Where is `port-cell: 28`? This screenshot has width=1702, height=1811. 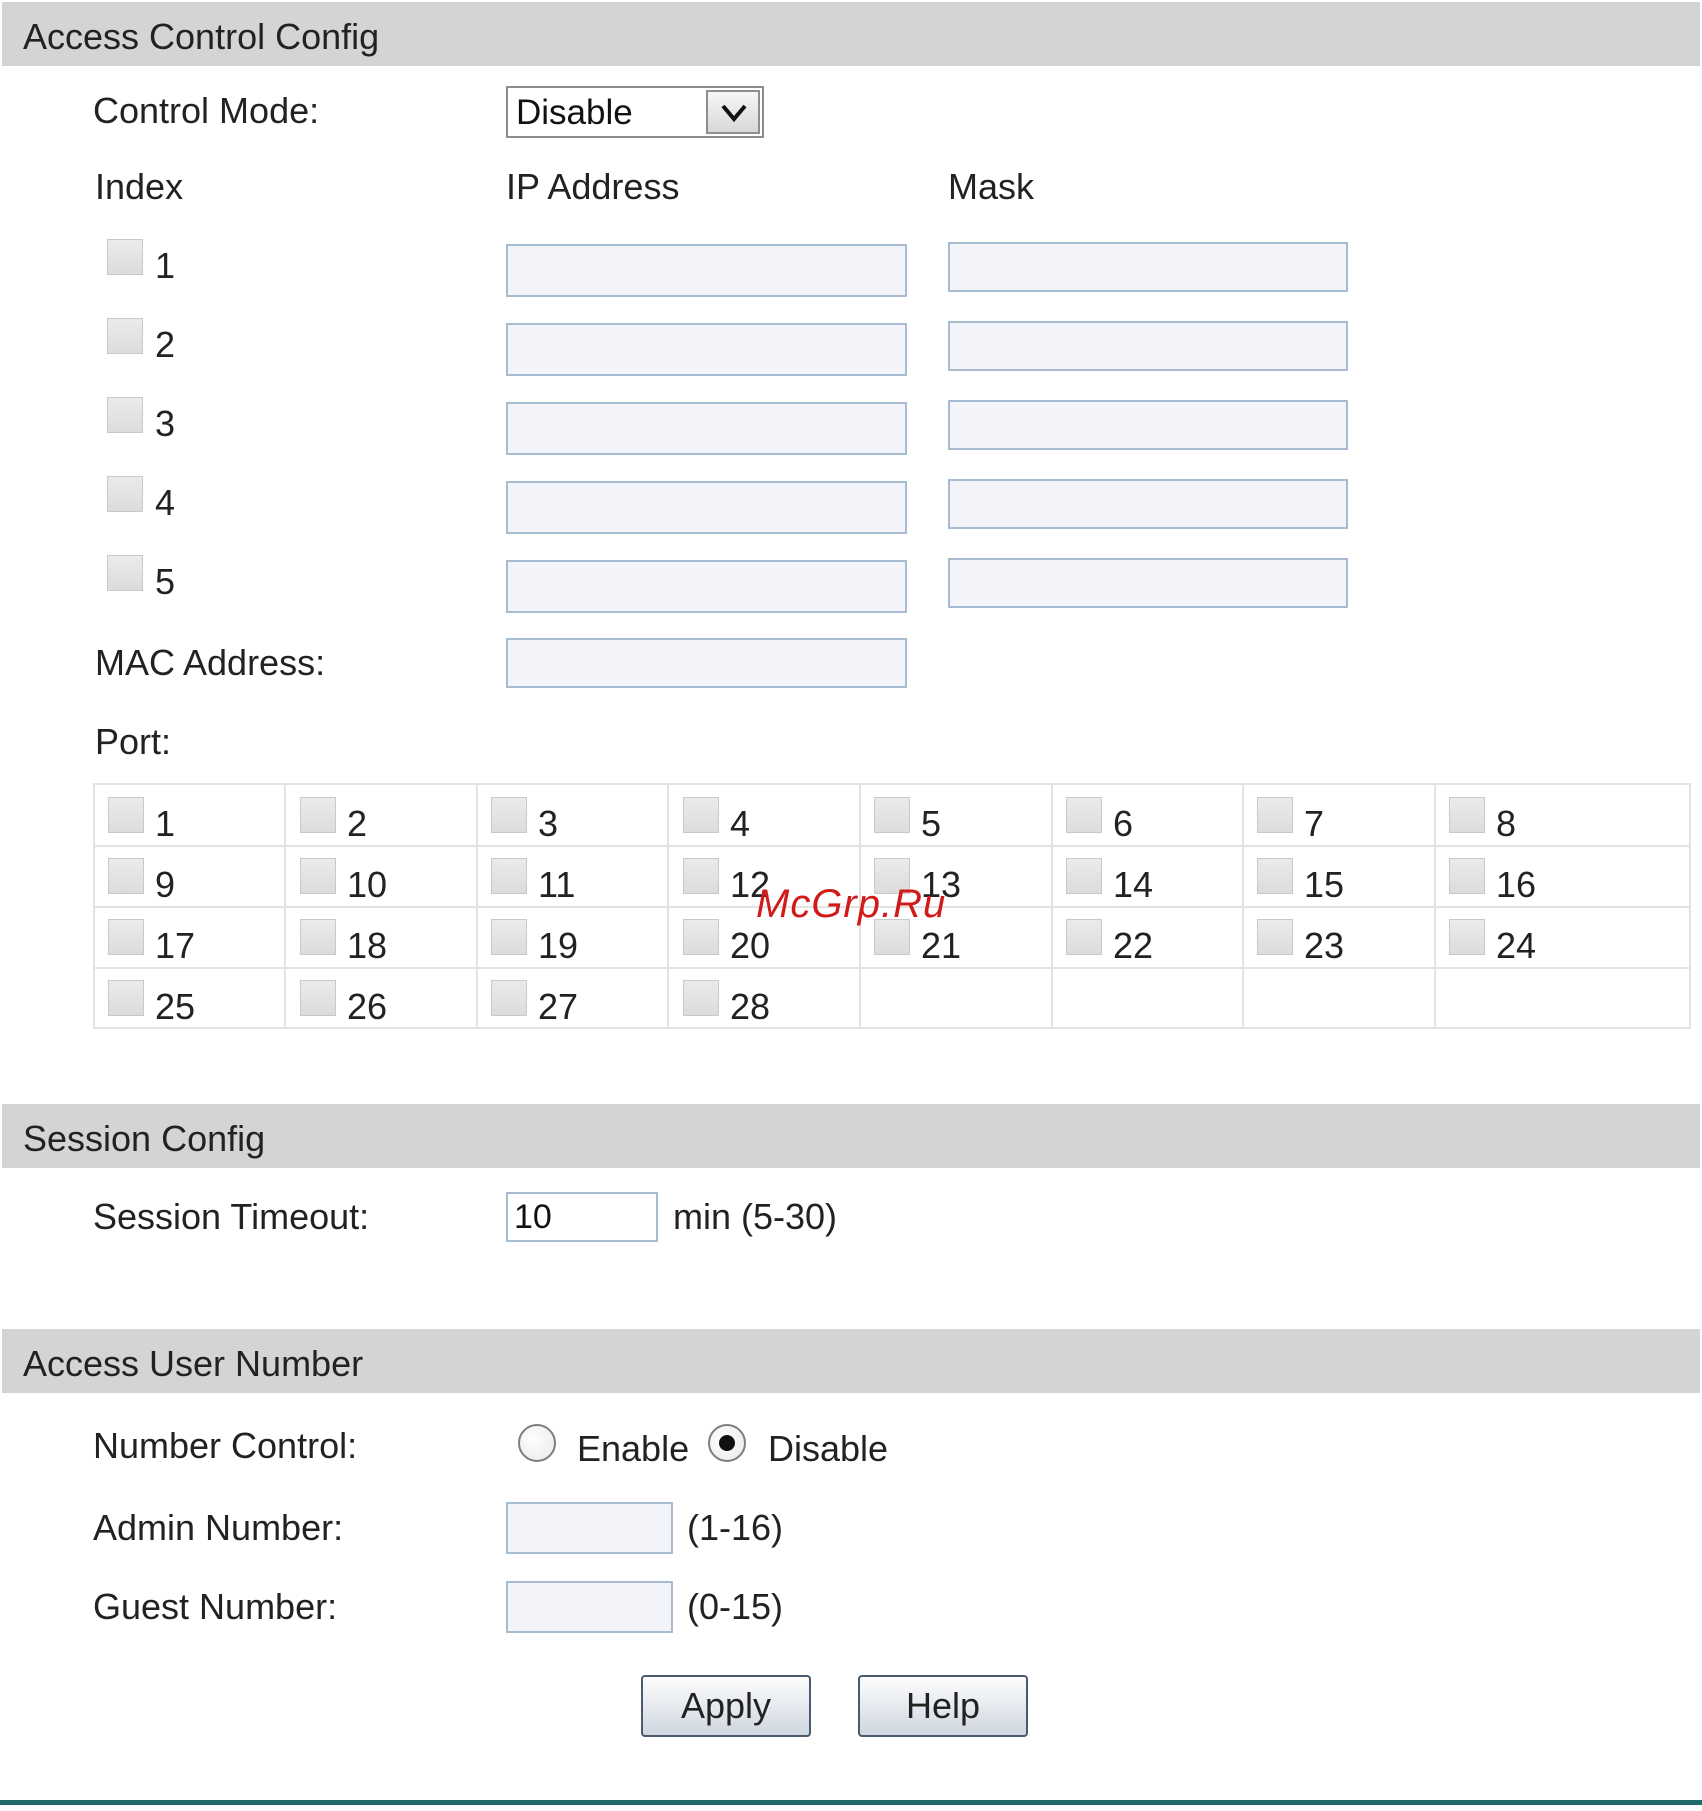 port-cell: 28 is located at coordinates (766, 998).